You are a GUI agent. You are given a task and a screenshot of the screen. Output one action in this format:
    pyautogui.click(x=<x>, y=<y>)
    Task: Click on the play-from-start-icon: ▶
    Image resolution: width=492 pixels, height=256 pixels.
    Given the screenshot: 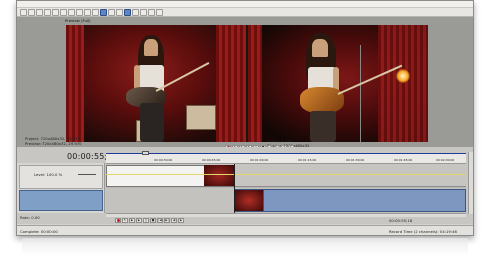 What is the action you would take?
    pyautogui.click(x=132, y=220)
    